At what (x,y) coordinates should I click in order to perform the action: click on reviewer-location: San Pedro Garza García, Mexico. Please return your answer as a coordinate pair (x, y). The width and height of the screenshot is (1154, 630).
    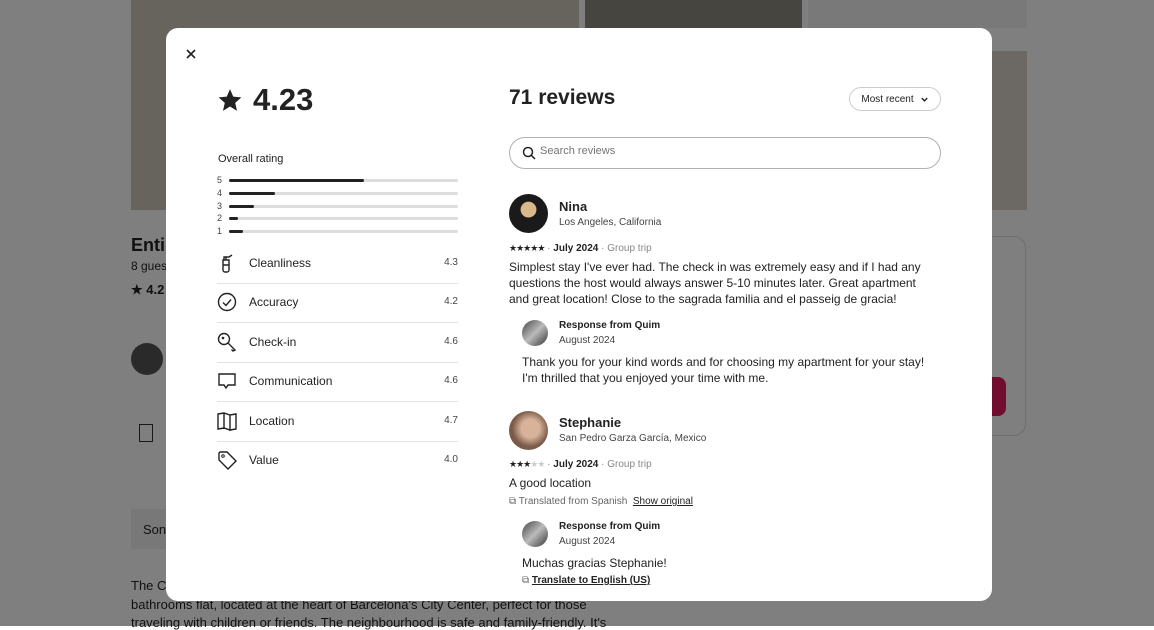
    Looking at the image, I should click on (633, 438).